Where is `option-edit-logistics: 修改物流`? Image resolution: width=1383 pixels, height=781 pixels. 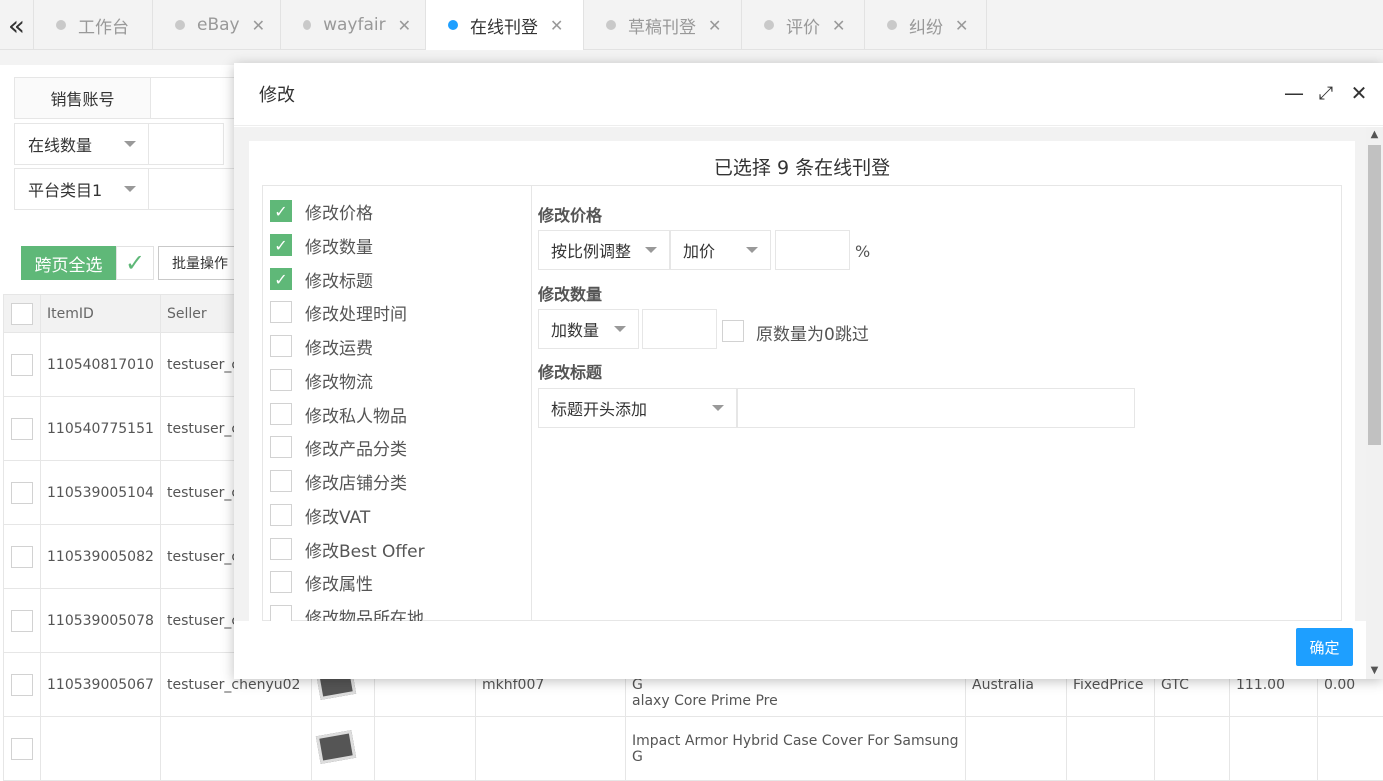 option-edit-logistics: 修改物流 is located at coordinates (321, 380).